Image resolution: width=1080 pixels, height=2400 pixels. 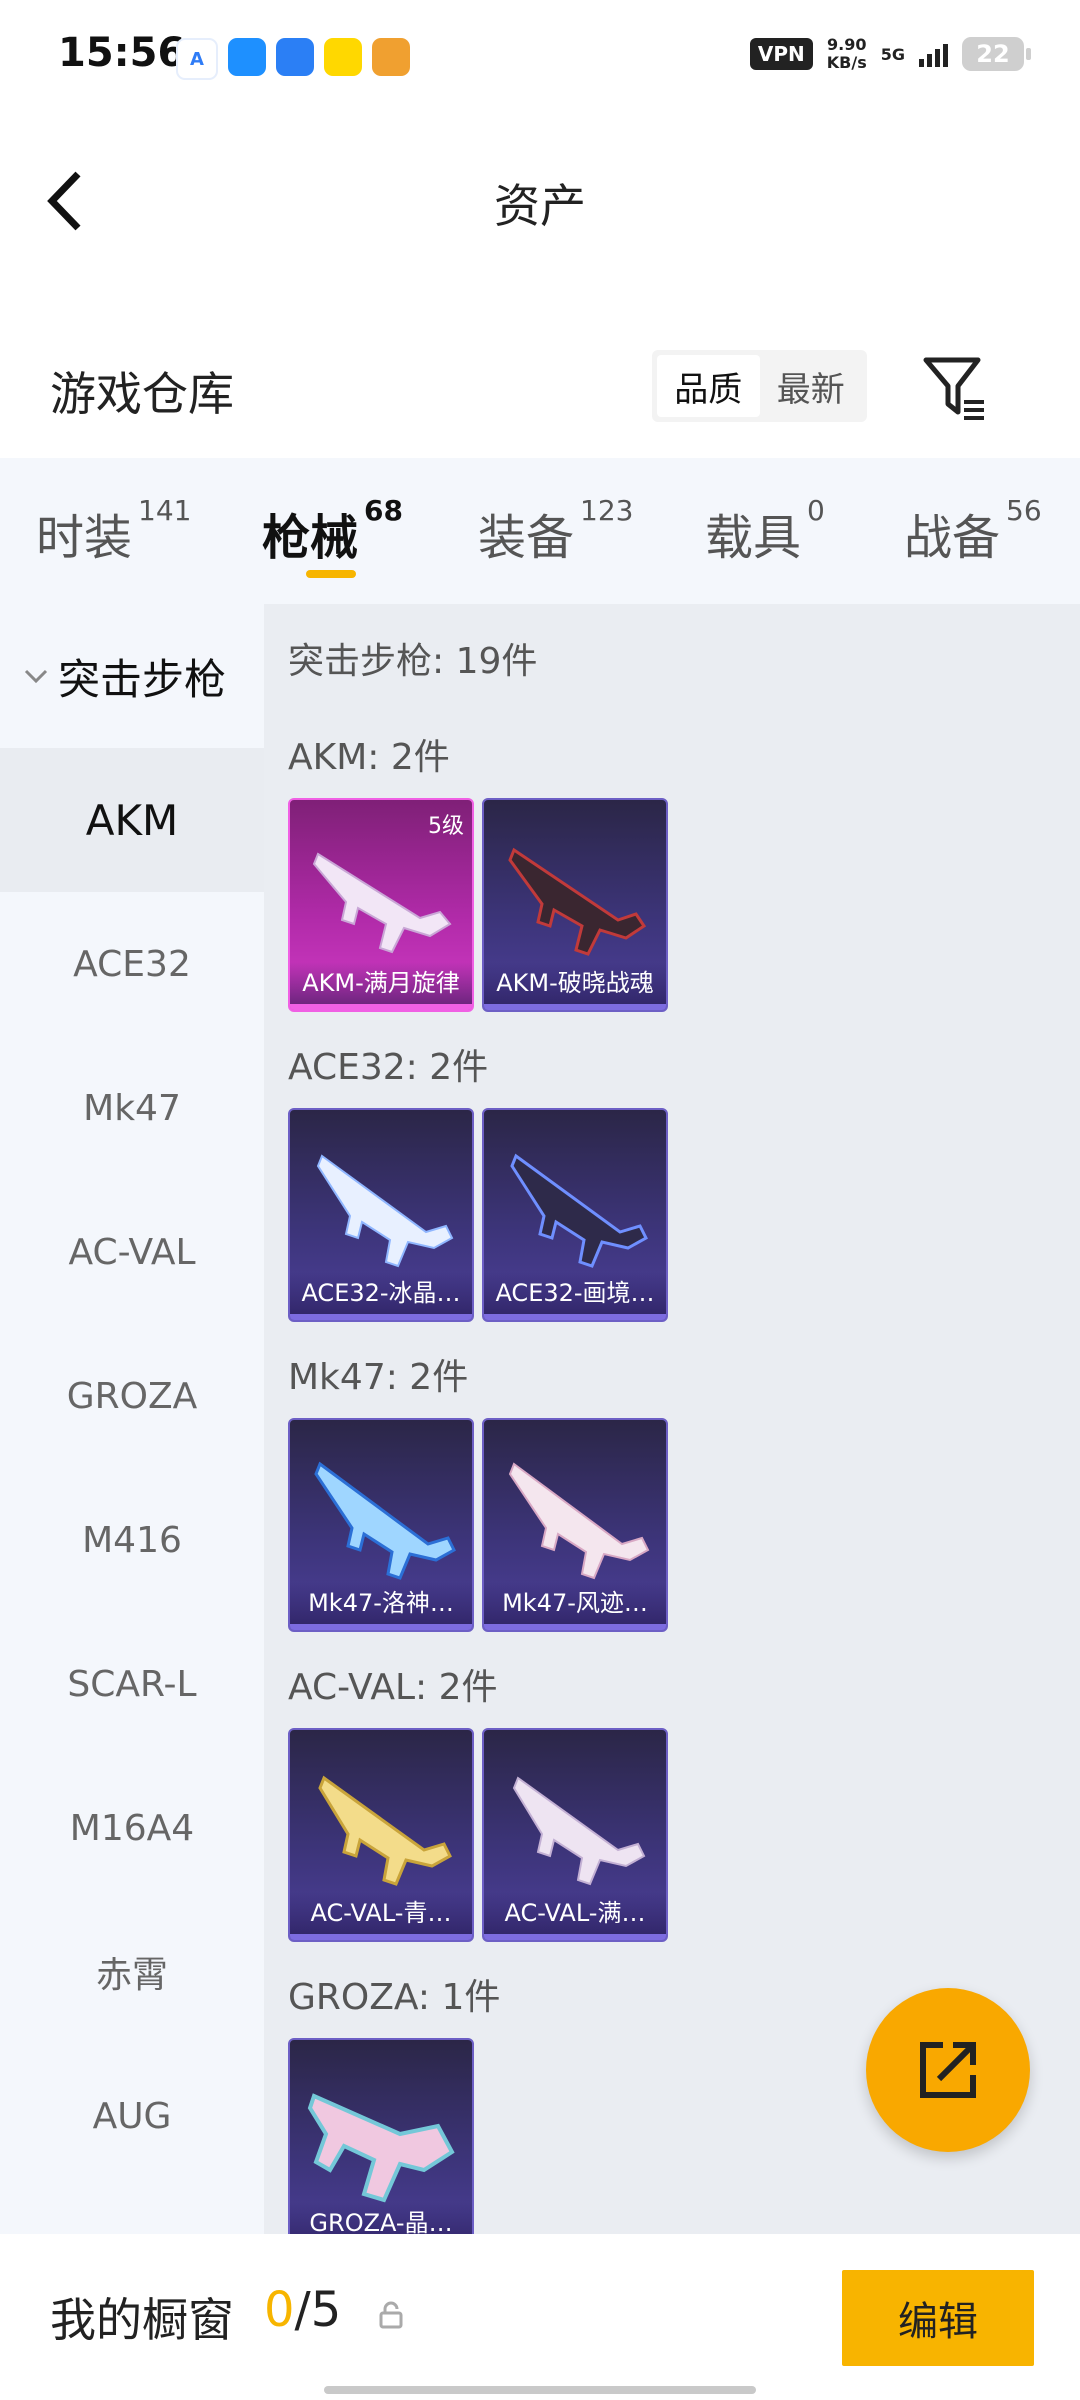 What do you see at coordinates (765, 531) in the screenshot?
I see `tab-vehicles: 载具 0` at bounding box center [765, 531].